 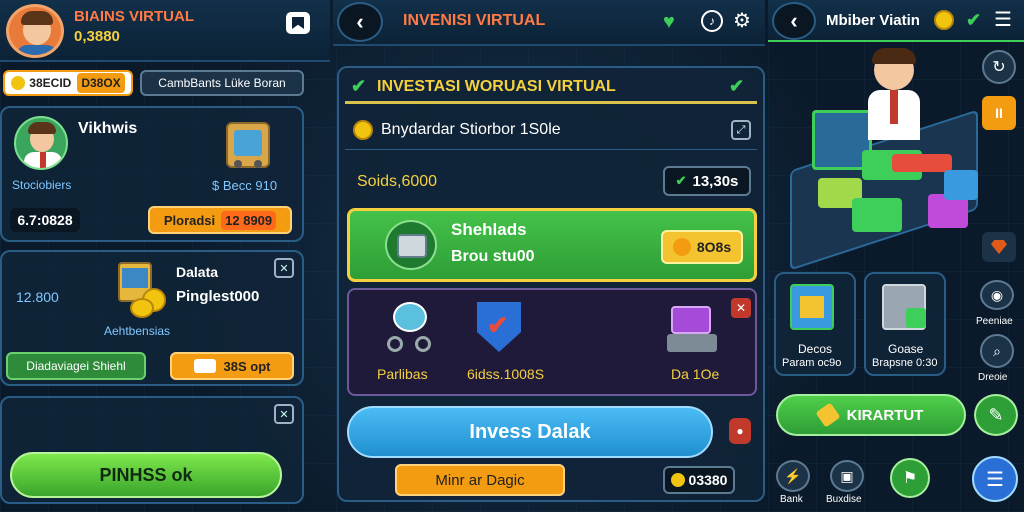 What do you see at coordinates (999, 247) in the screenshot?
I see `gem-icon` at bounding box center [999, 247].